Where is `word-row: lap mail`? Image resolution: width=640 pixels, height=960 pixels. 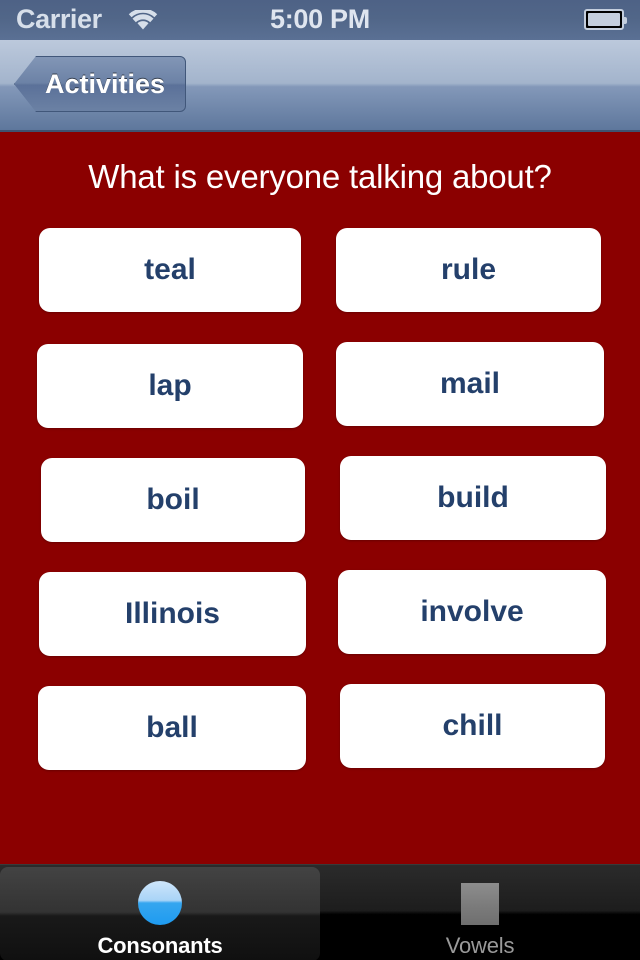 word-row: lap mail is located at coordinates (320, 399).